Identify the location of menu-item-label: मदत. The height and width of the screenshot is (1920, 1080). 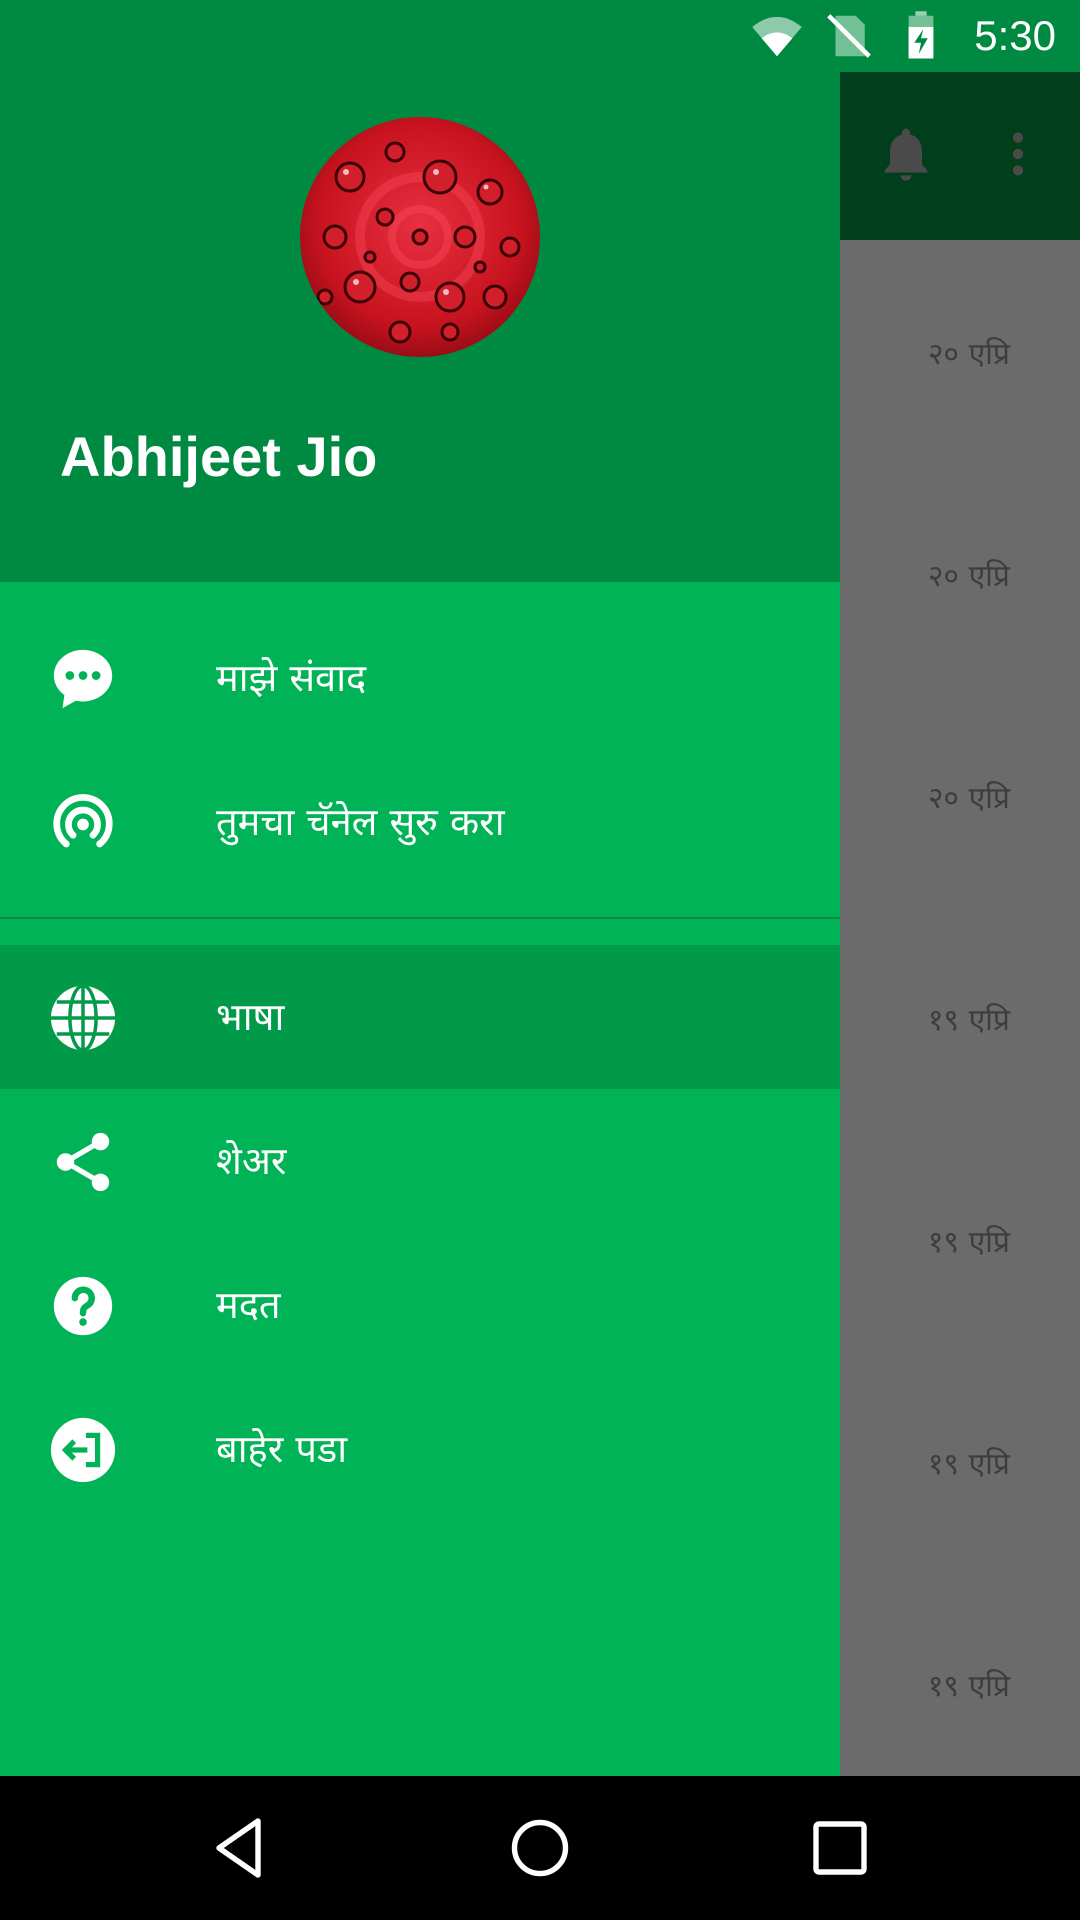
(248, 1305).